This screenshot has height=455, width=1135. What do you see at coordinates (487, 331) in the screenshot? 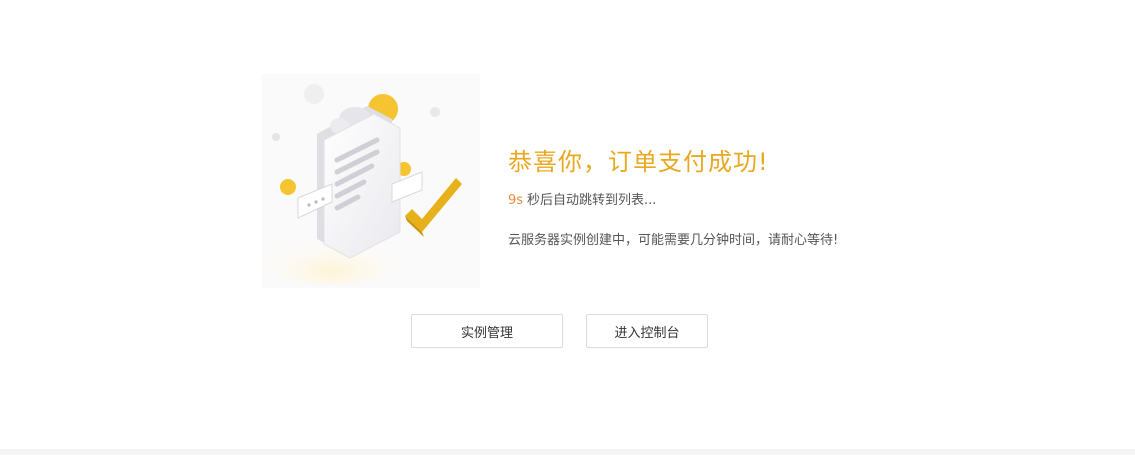
I see `instance-manage-button: 实例管理` at bounding box center [487, 331].